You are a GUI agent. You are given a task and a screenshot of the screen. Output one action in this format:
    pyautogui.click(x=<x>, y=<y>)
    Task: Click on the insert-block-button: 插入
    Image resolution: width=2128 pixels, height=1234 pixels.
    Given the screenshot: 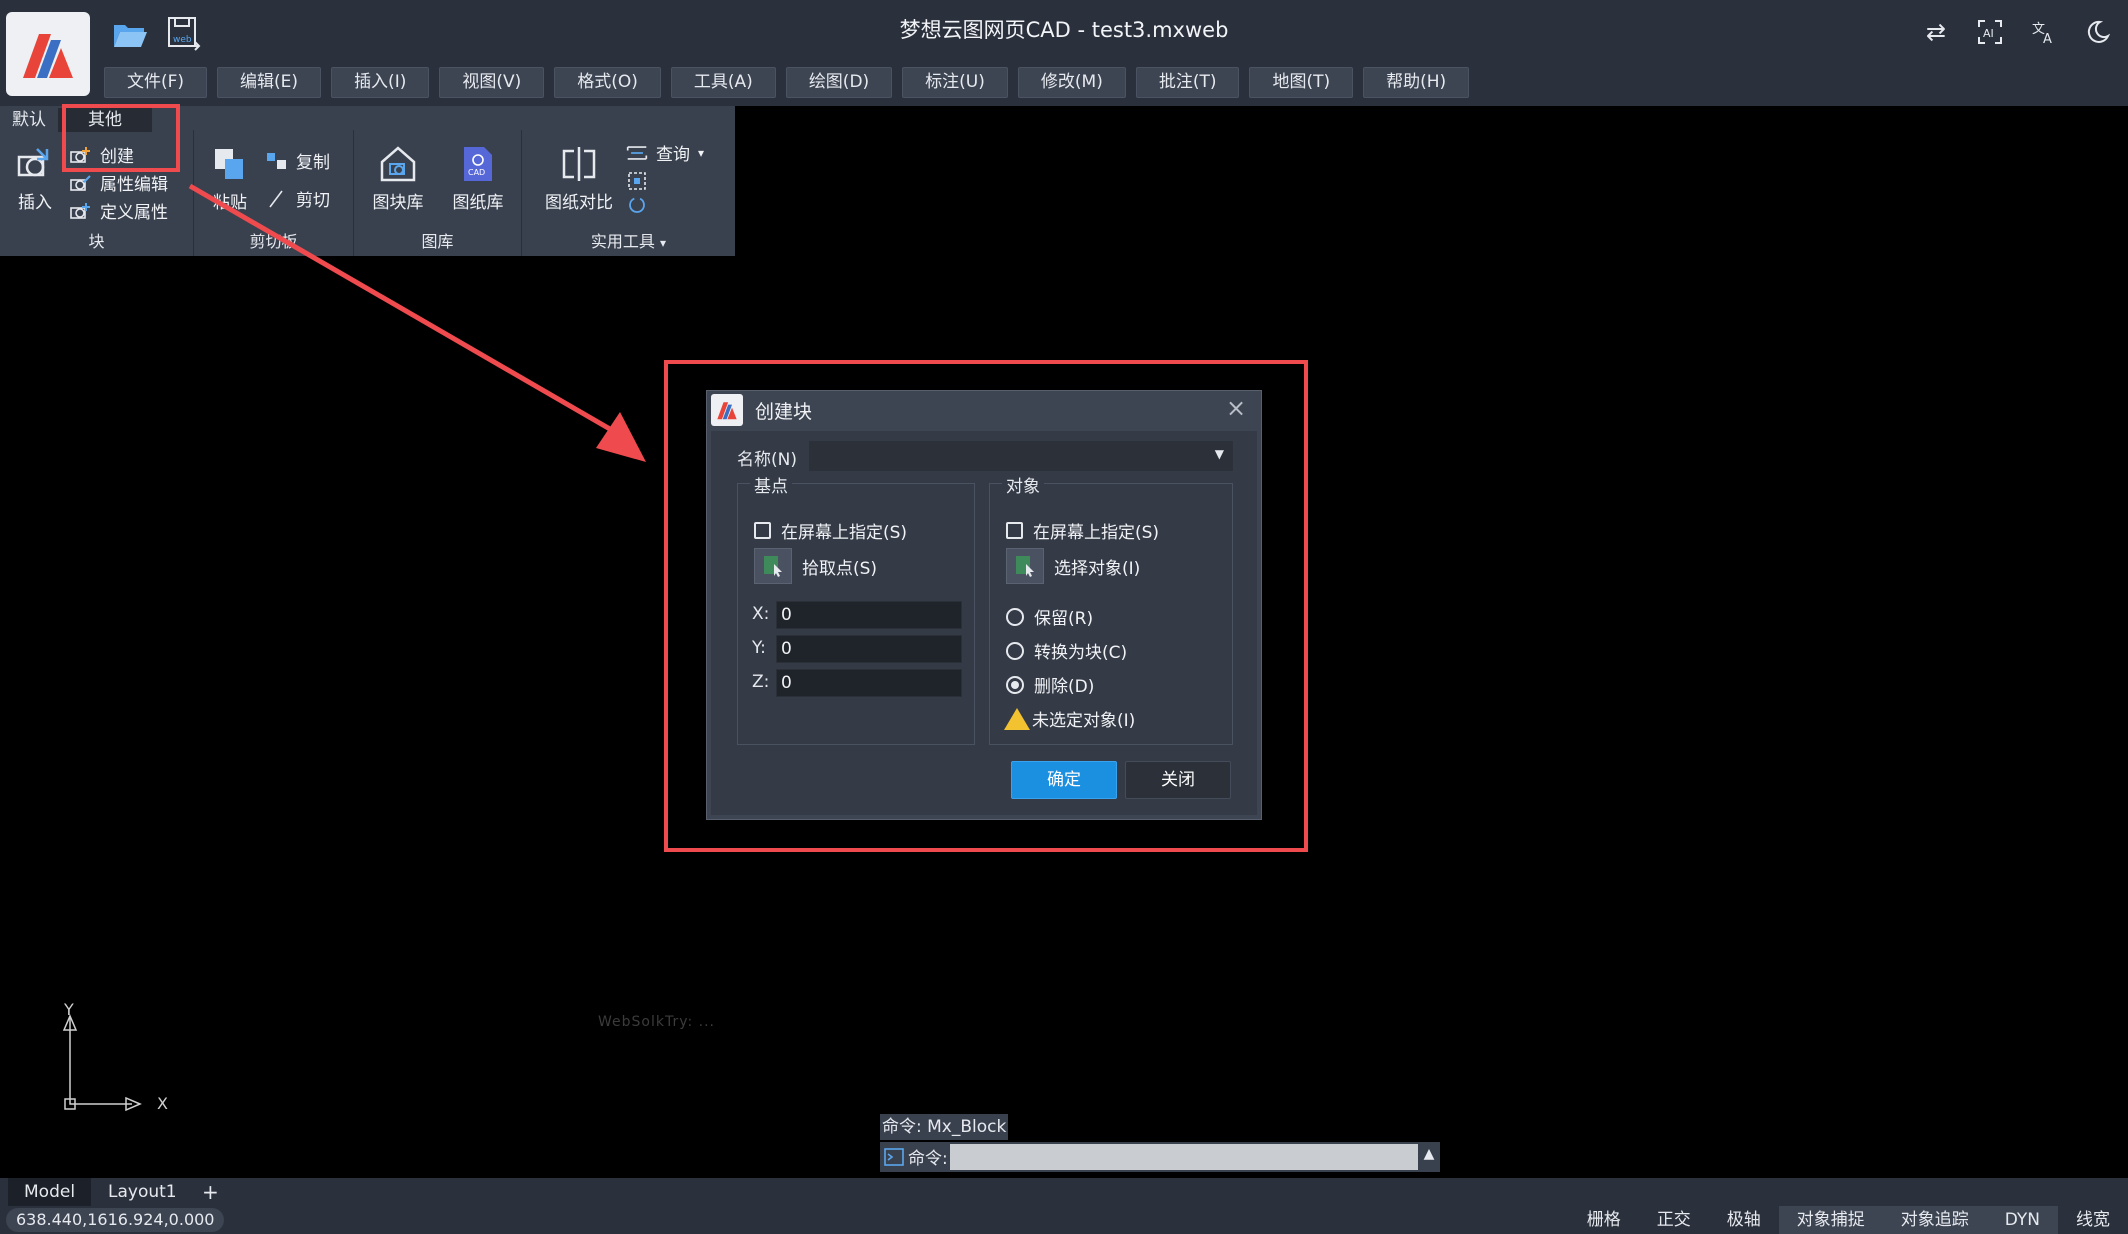 What is the action you would take?
    pyautogui.click(x=35, y=178)
    